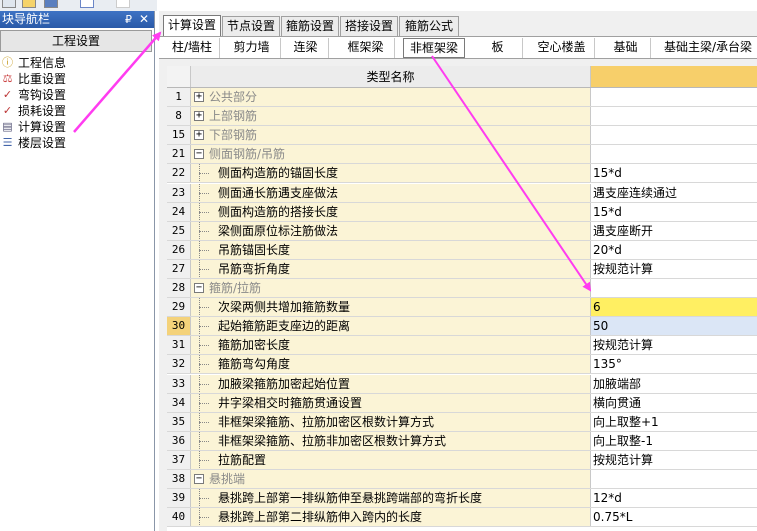  I want to click on nav-item-hook: ✓ 弯钩设置, so click(77, 95).